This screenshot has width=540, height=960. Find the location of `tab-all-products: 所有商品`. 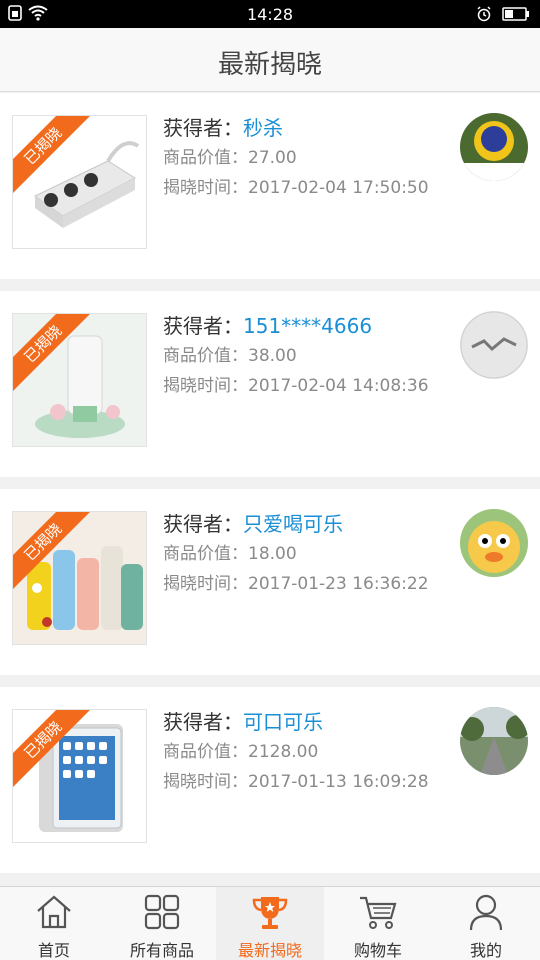

tab-all-products: 所有商品 is located at coordinates (162, 923).